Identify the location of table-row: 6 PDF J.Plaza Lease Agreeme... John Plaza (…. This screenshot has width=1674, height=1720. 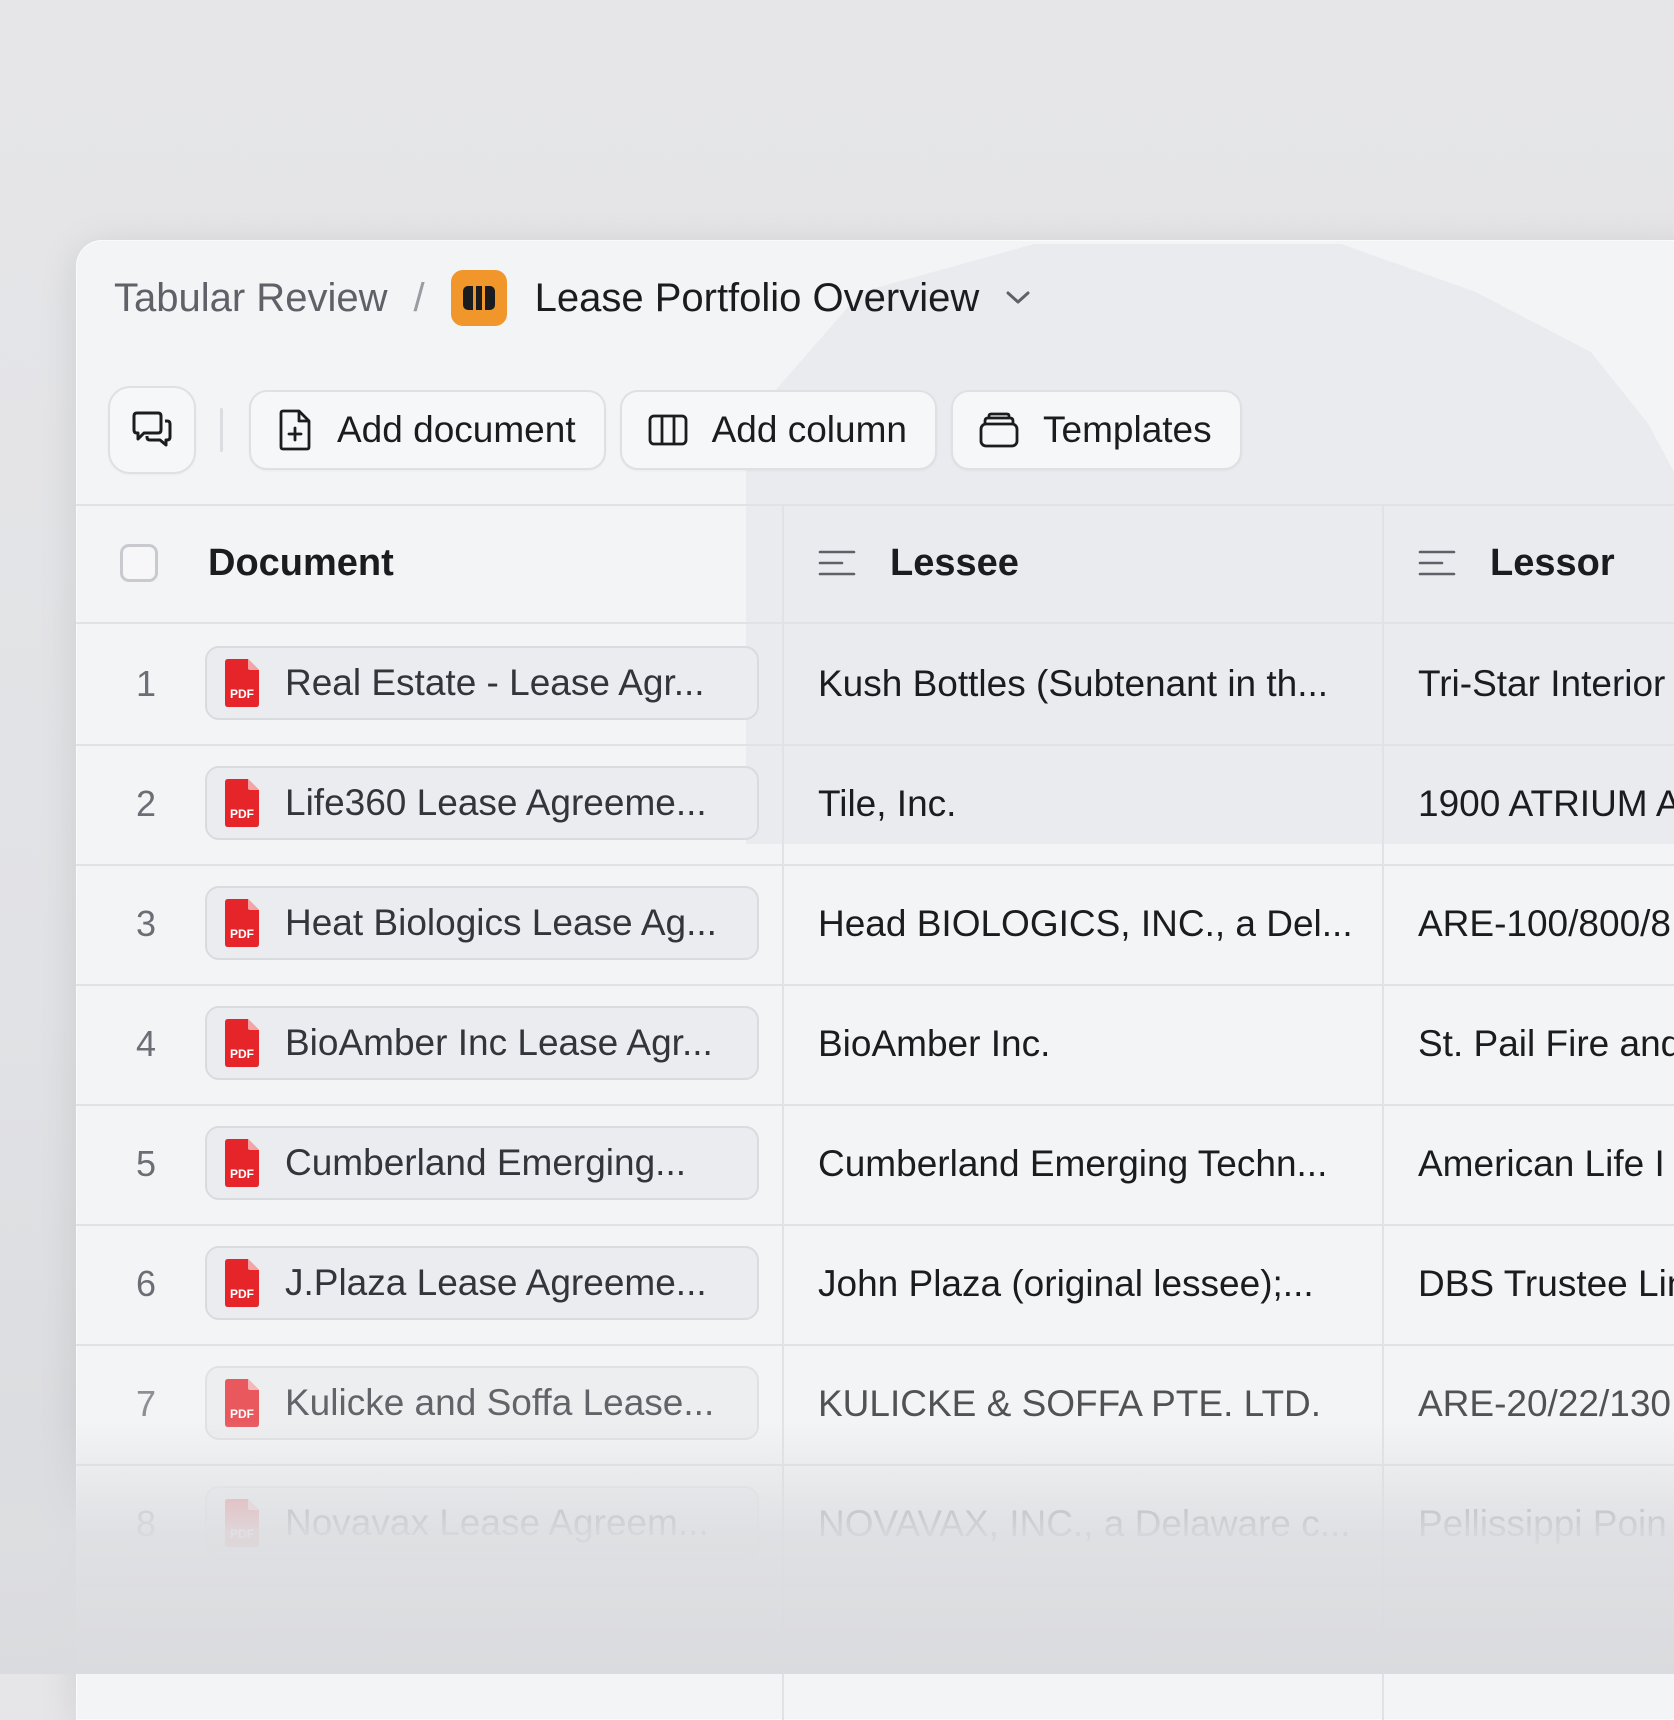
(875, 1284).